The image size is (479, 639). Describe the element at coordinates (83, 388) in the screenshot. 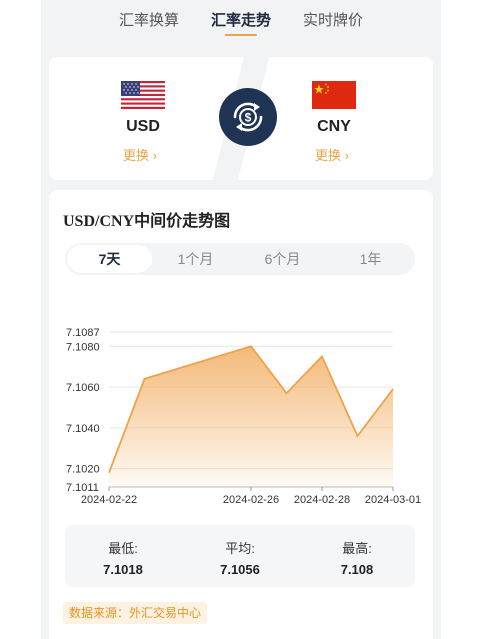

I see `y-tick-label: 7.1060` at that location.